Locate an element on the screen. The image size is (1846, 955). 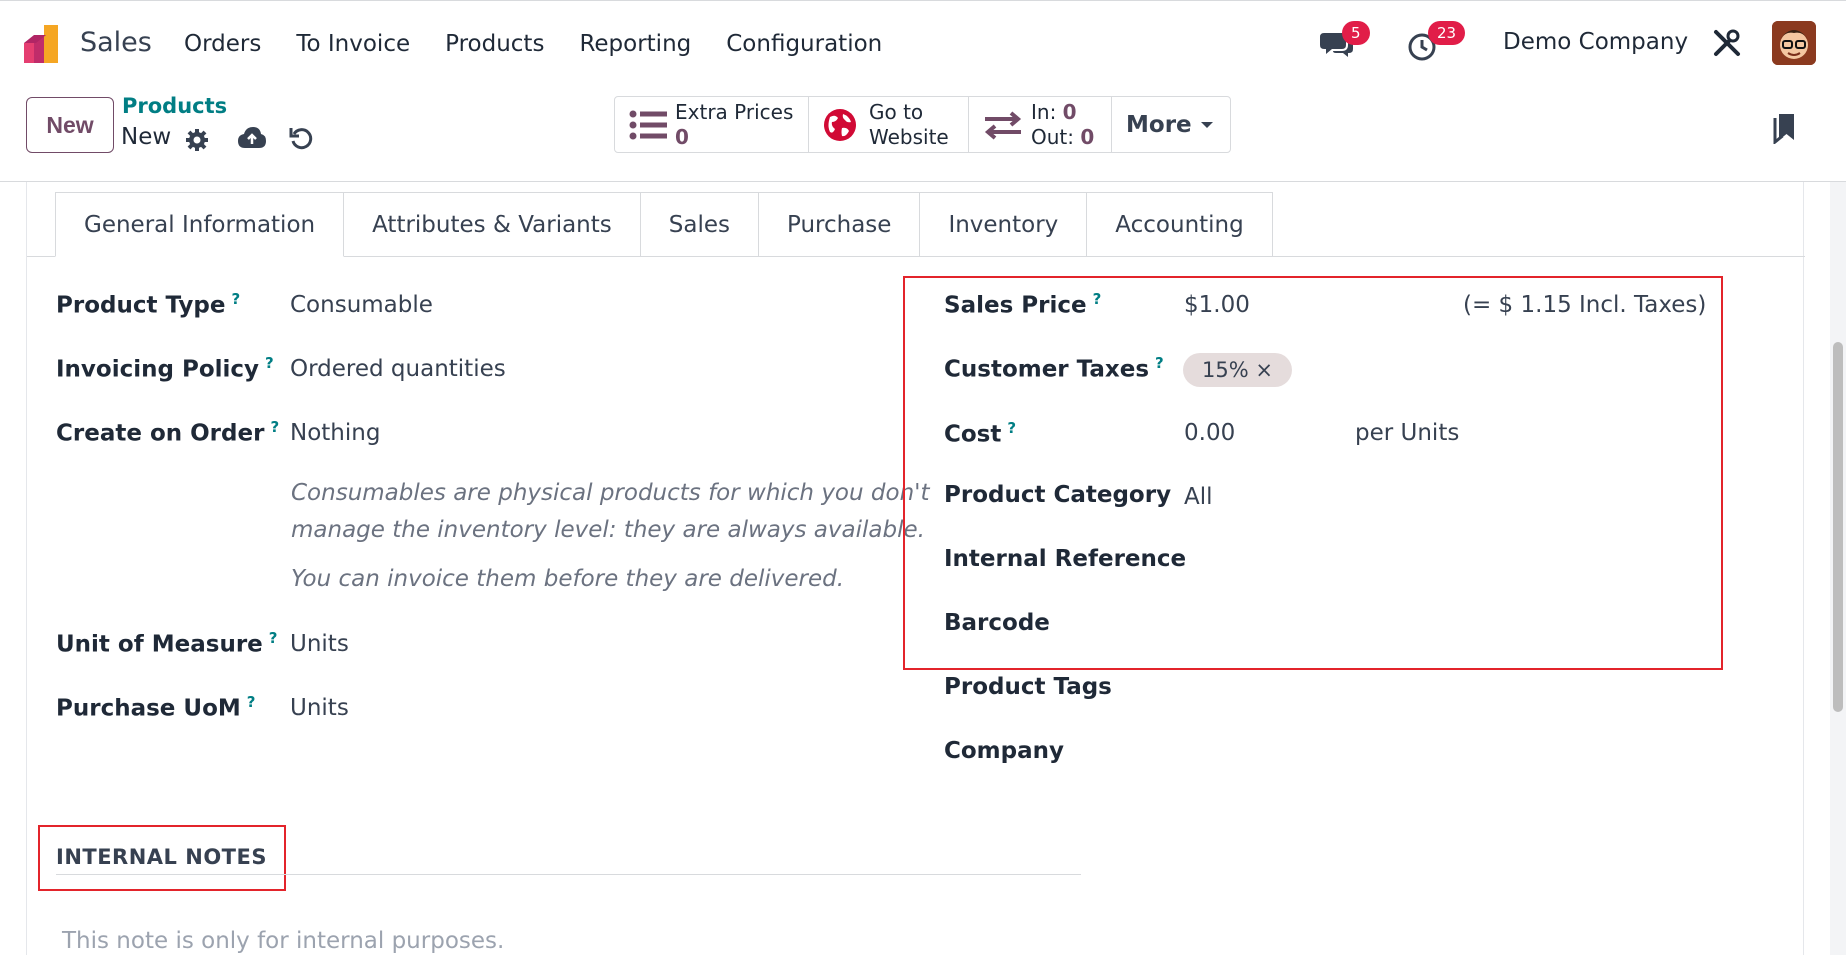
in-count: 0 is located at coordinates (1069, 111).